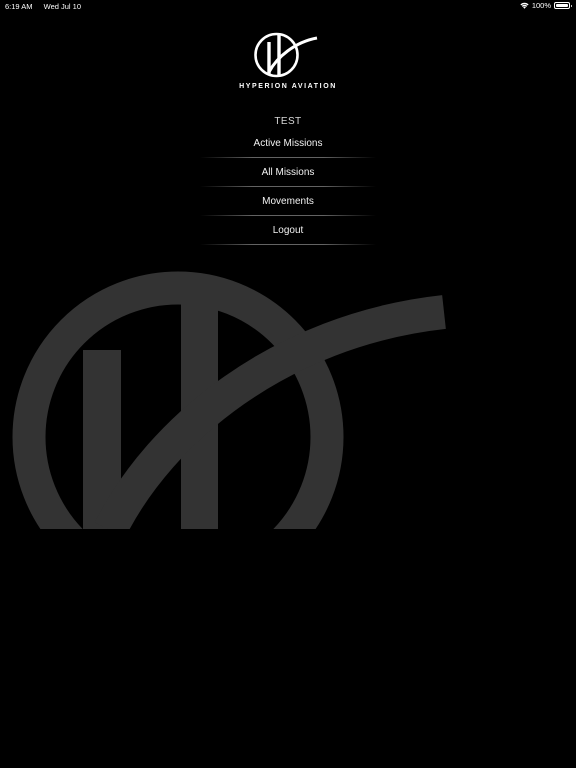 The image size is (576, 768). What do you see at coordinates (288, 172) in the screenshot?
I see `menu-item-all-missions: All Missions` at bounding box center [288, 172].